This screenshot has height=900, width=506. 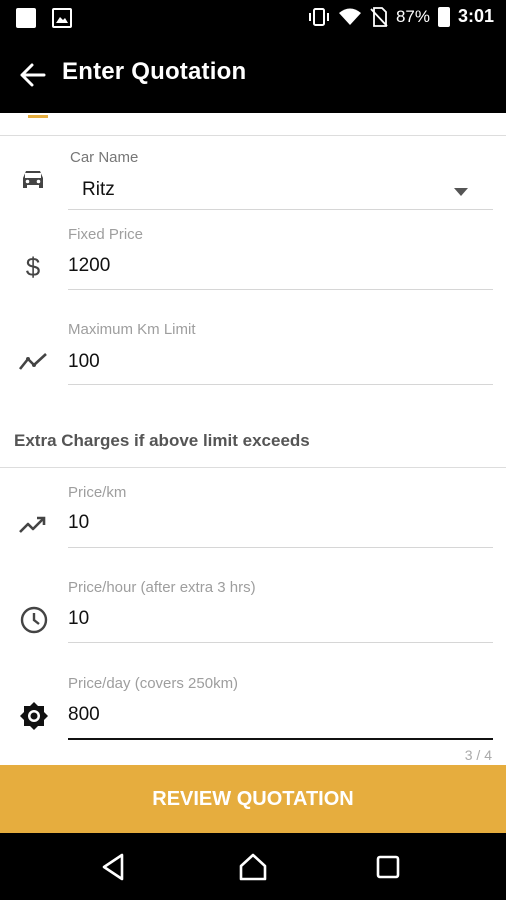 I want to click on notification-square-icon, so click(x=26, y=18).